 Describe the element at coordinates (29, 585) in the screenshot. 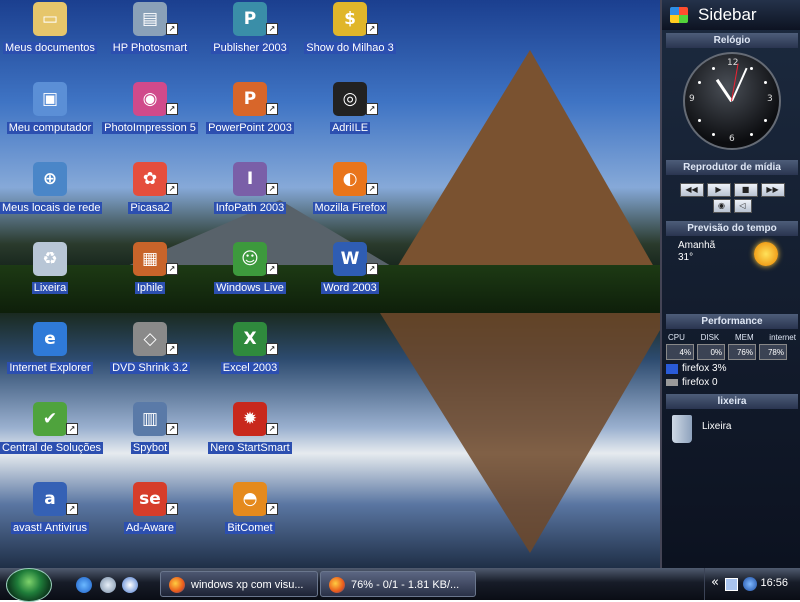

I see `start-button` at that location.